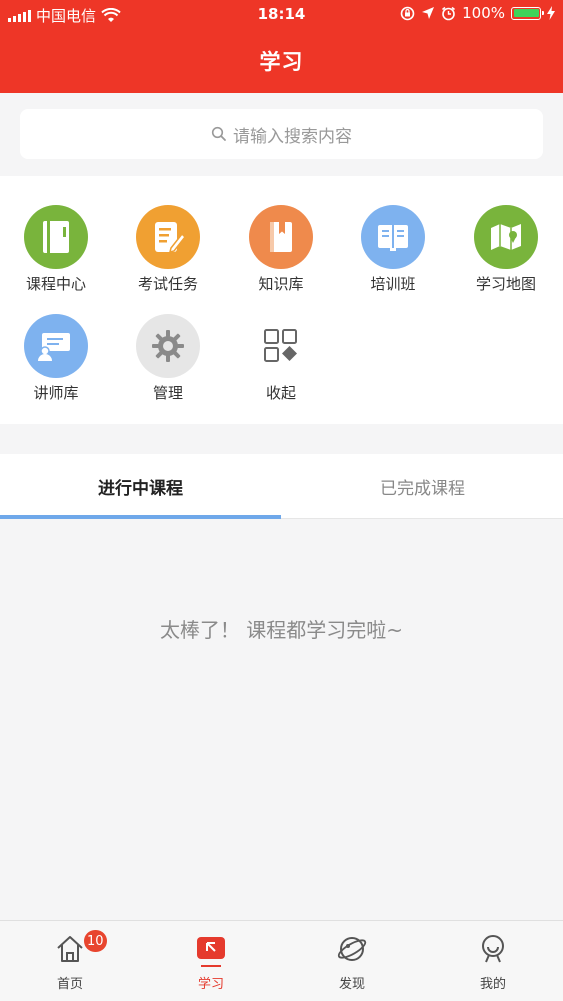 The height and width of the screenshot is (1001, 563). What do you see at coordinates (393, 237) in the screenshot?
I see `training-board-icon` at bounding box center [393, 237].